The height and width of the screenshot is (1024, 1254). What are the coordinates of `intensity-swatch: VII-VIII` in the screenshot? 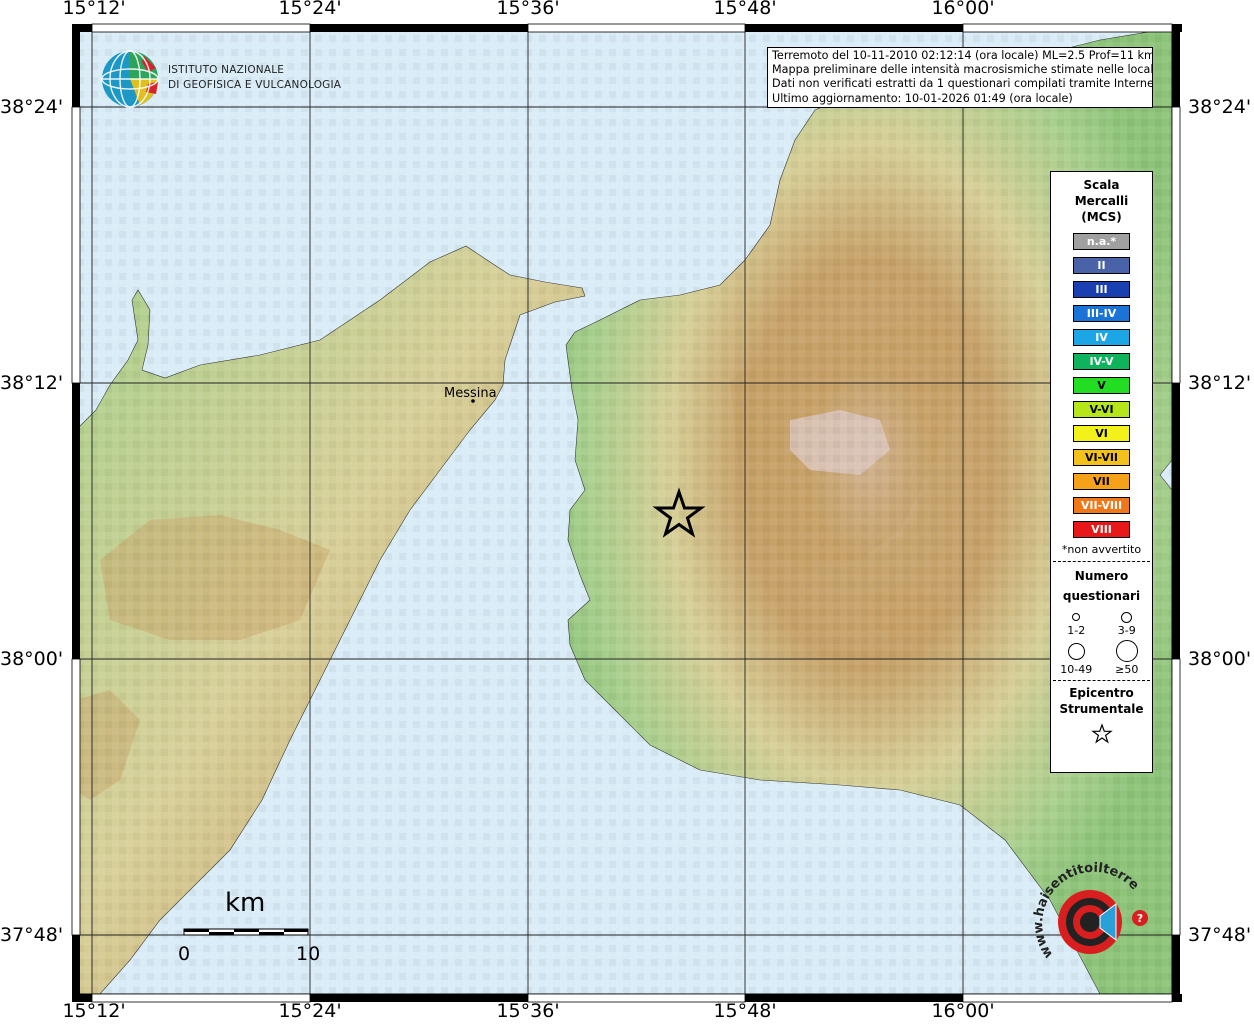 It's located at (1101, 505).